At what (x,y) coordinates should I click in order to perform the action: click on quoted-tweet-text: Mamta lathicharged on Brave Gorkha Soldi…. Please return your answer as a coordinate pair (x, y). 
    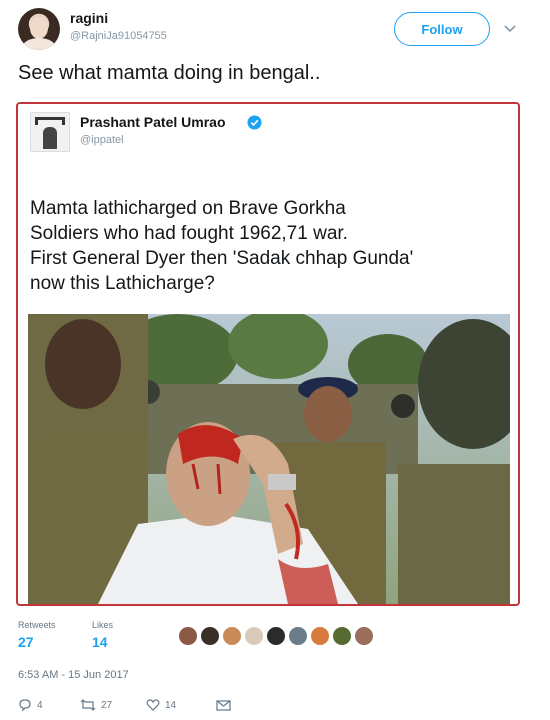
    Looking at the image, I should click on (273, 246).